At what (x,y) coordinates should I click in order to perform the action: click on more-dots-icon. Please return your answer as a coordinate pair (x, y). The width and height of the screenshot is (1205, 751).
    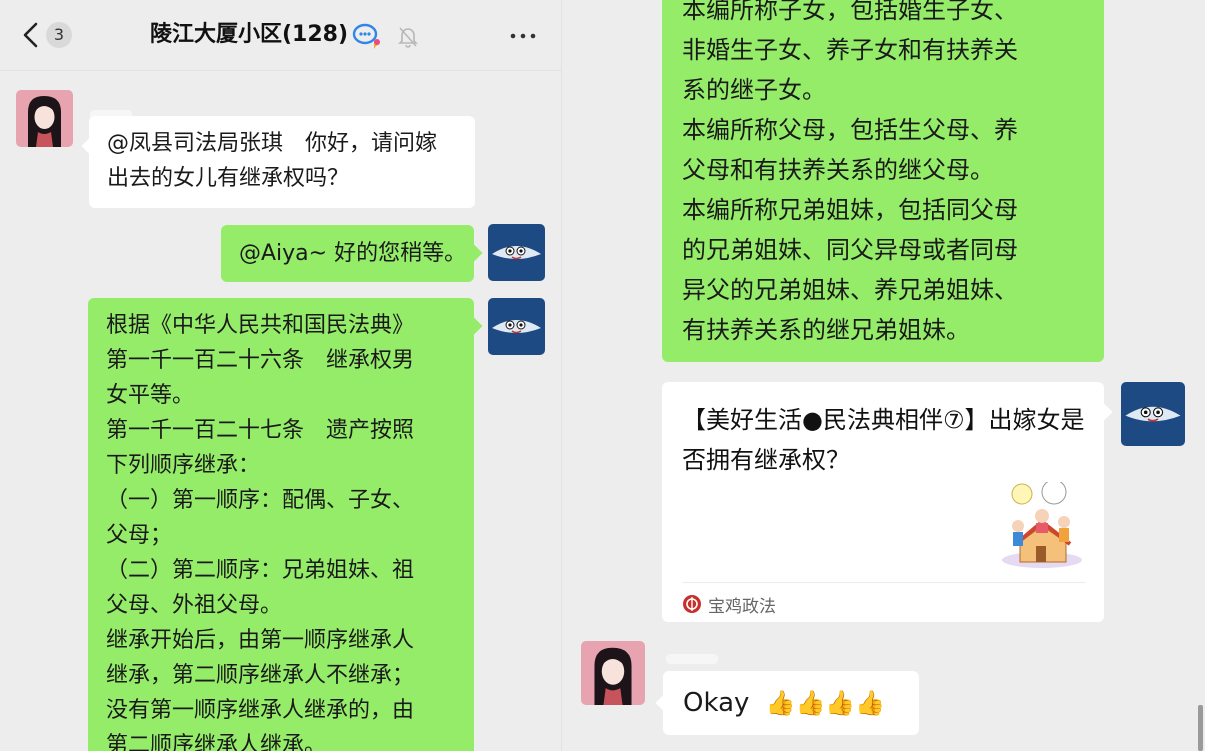
    Looking at the image, I should click on (523, 36).